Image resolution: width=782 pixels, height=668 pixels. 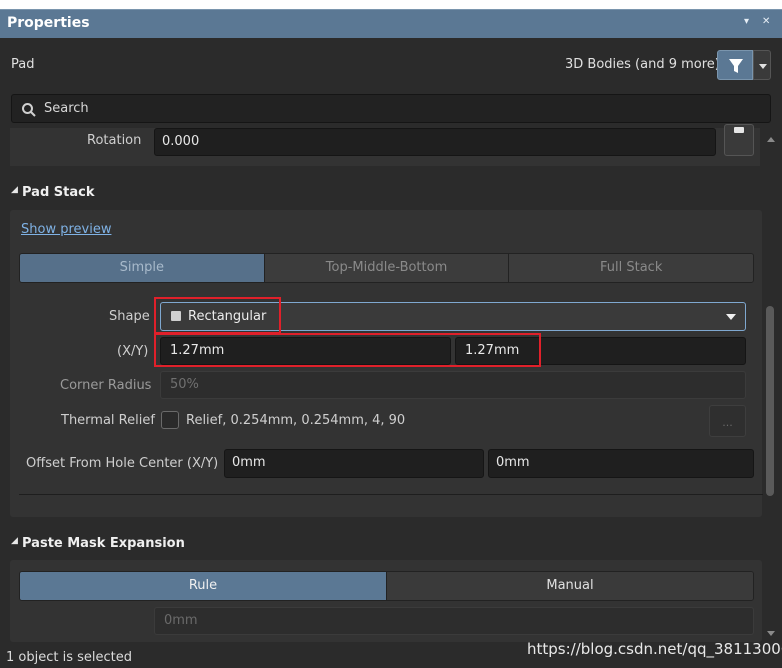 I want to click on scroll-up-icon, so click(x=771, y=140).